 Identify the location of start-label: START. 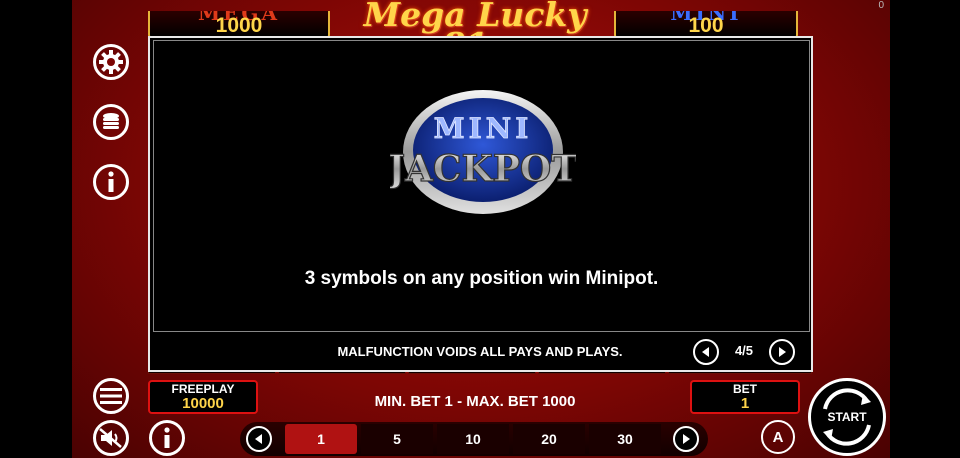
(847, 417).